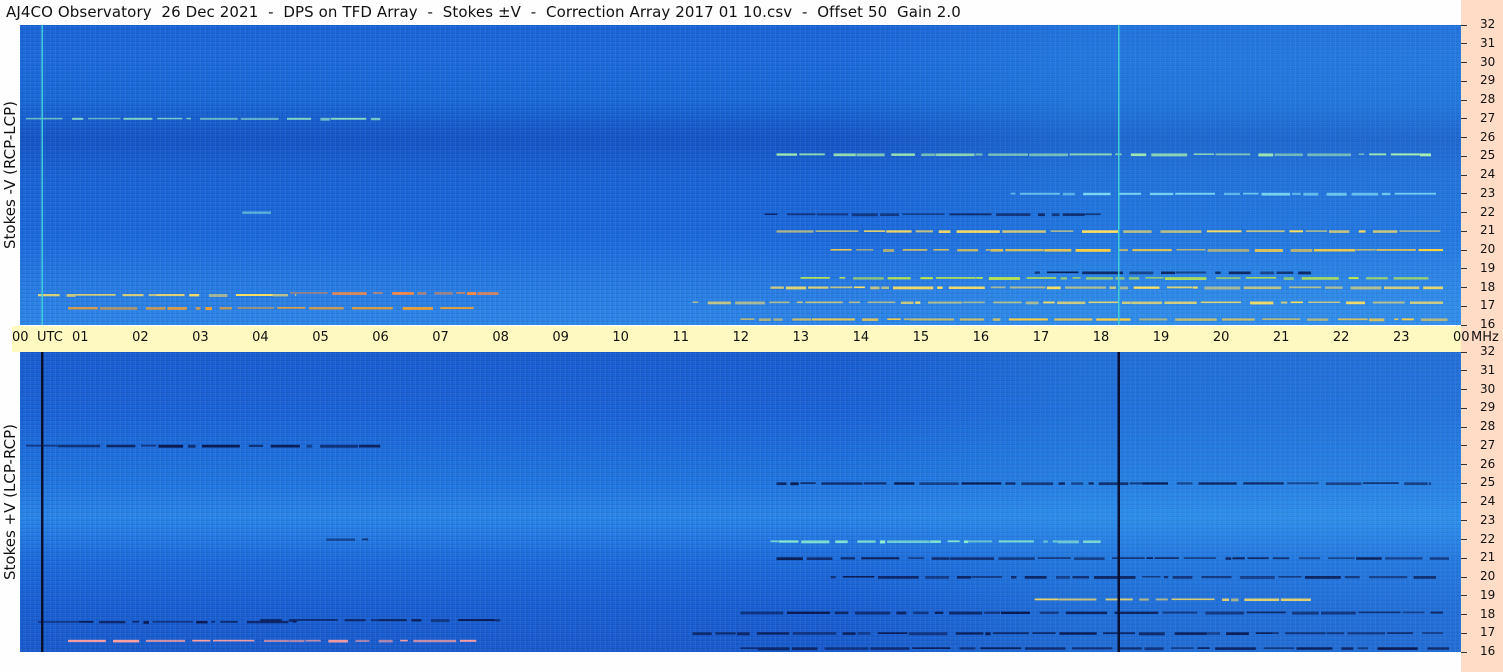 The image size is (1503, 672). Describe the element at coordinates (861, 337) in the screenshot. I see `utc-tick-label: 14` at that location.